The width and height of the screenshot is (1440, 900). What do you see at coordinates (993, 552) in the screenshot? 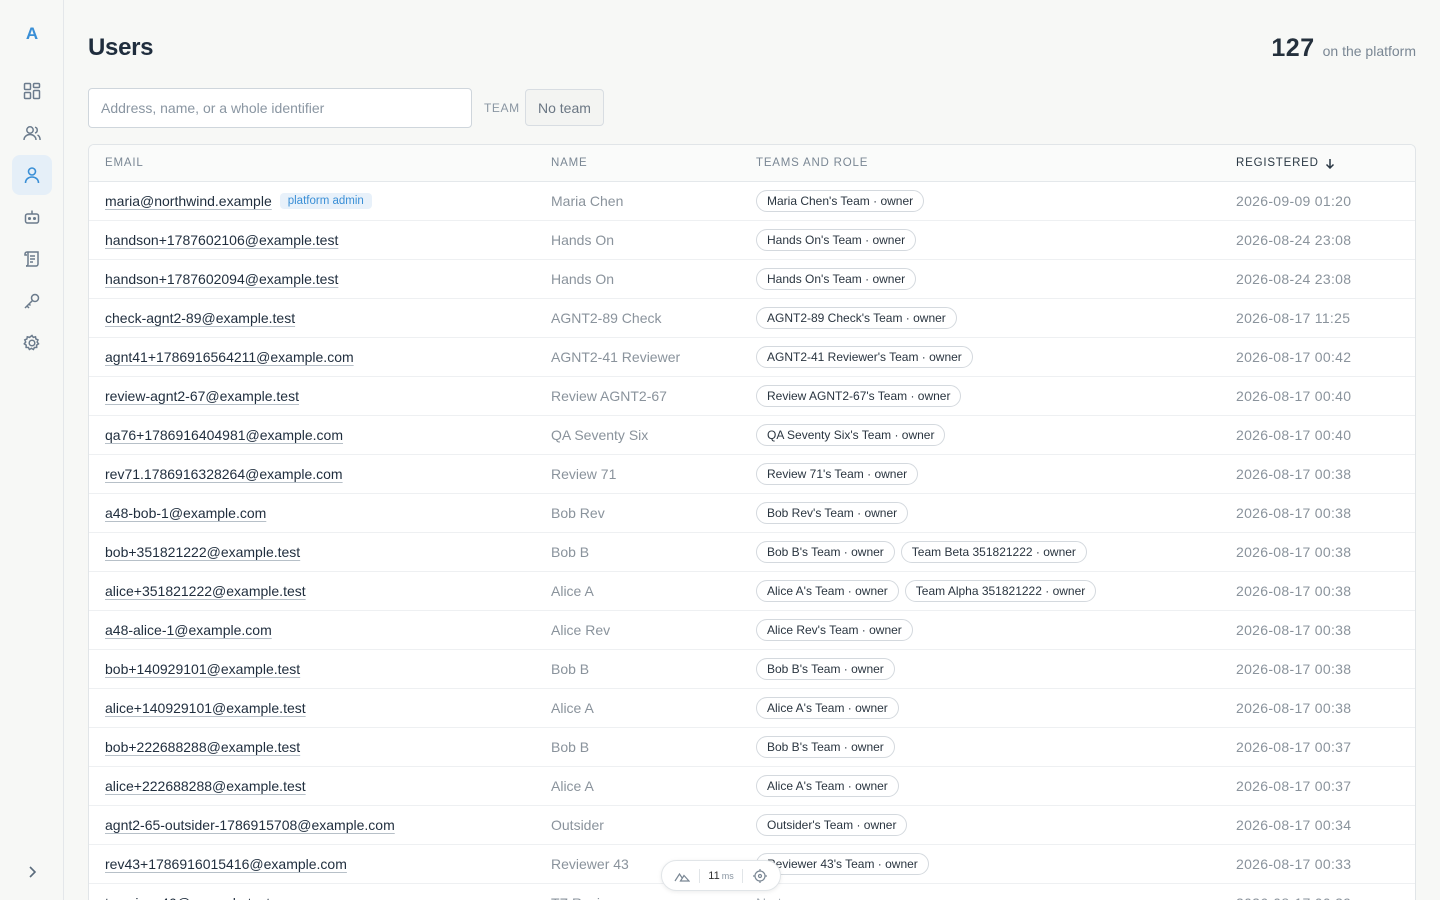
I see `team-role-chip: Team Beta 351821222 · owner` at bounding box center [993, 552].